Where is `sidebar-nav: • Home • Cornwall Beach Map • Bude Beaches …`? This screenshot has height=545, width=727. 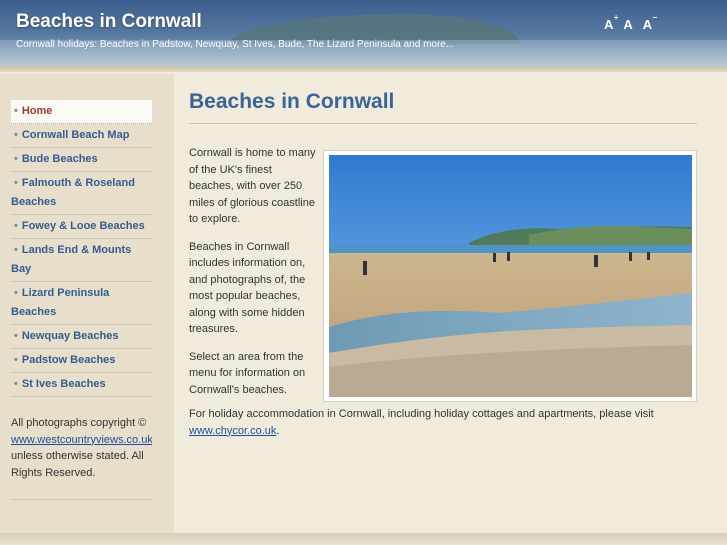
sidebar-nav: • Home • Cornwall Beach Map • Bude Beaches … is located at coordinates (81, 248).